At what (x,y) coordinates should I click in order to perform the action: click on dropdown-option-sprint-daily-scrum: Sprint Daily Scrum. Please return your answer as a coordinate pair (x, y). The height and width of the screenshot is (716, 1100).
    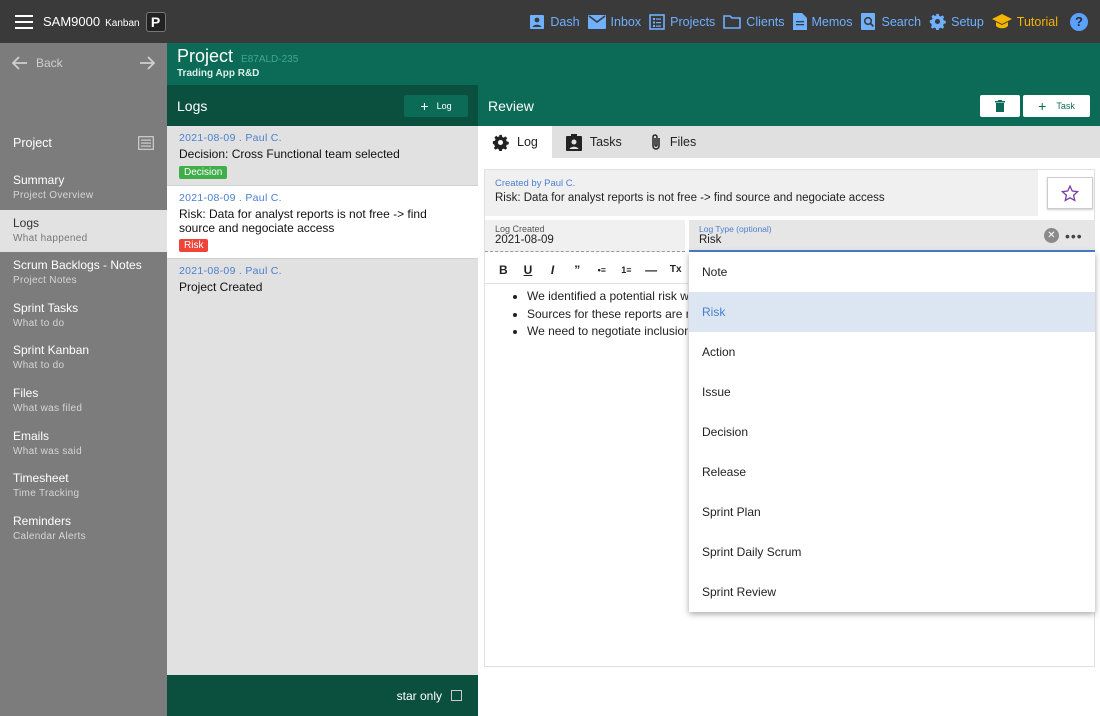
    Looking at the image, I should click on (892, 552).